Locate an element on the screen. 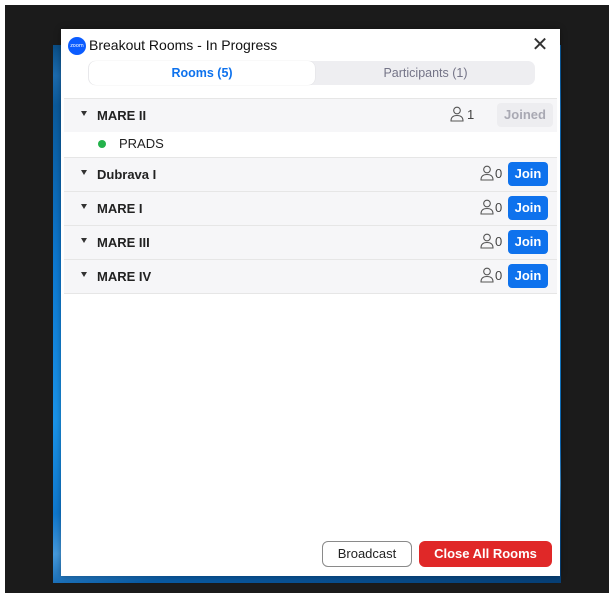 The image size is (614, 598). room-name: MARE I is located at coordinates (120, 208).